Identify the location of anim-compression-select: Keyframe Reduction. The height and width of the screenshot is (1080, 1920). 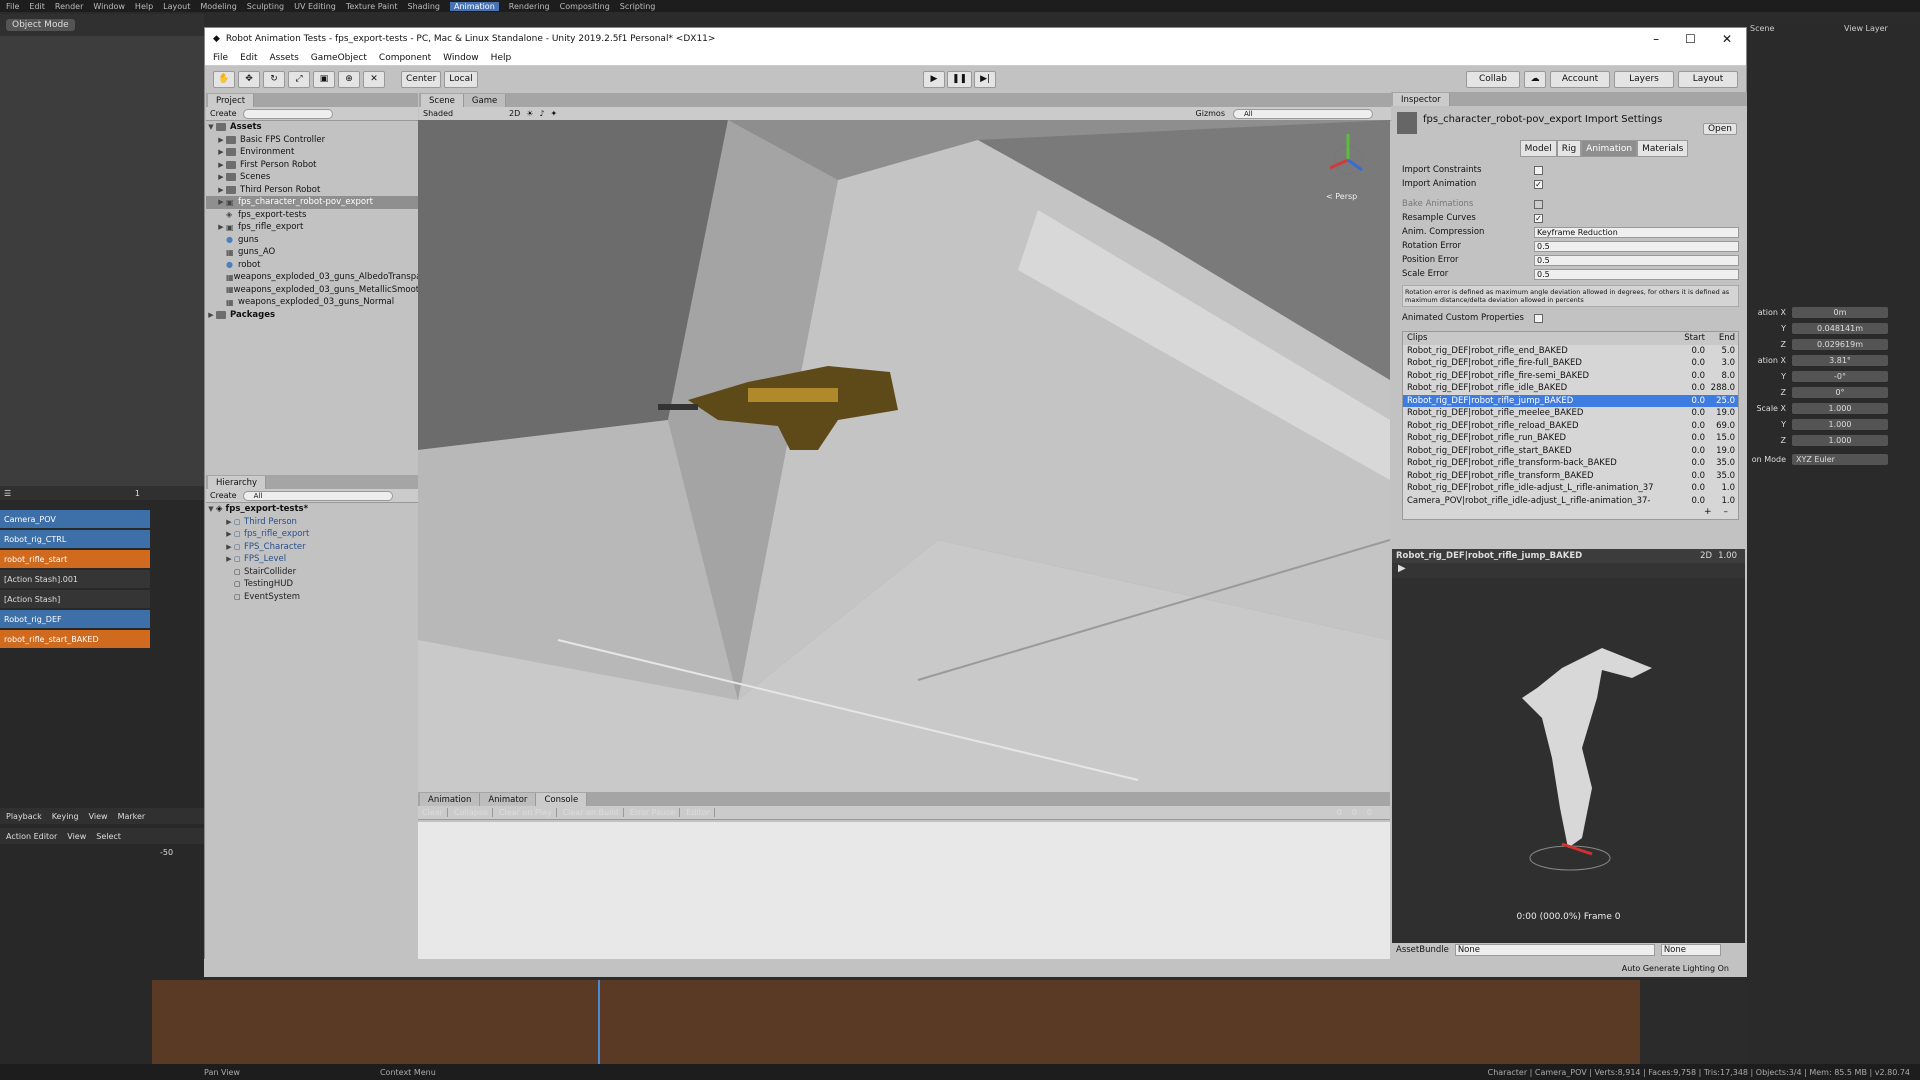
(1636, 232).